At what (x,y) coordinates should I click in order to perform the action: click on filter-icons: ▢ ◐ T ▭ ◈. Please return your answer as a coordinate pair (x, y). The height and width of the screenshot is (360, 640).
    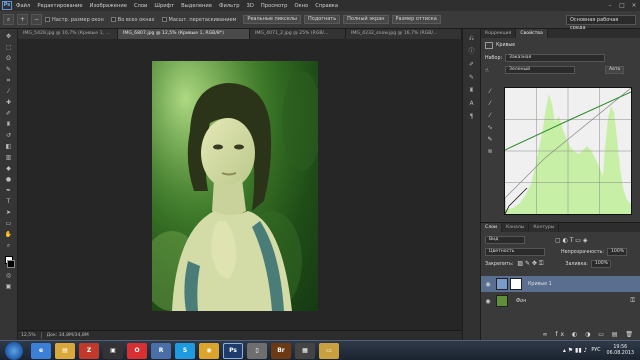
    Looking at the image, I should click on (571, 240).